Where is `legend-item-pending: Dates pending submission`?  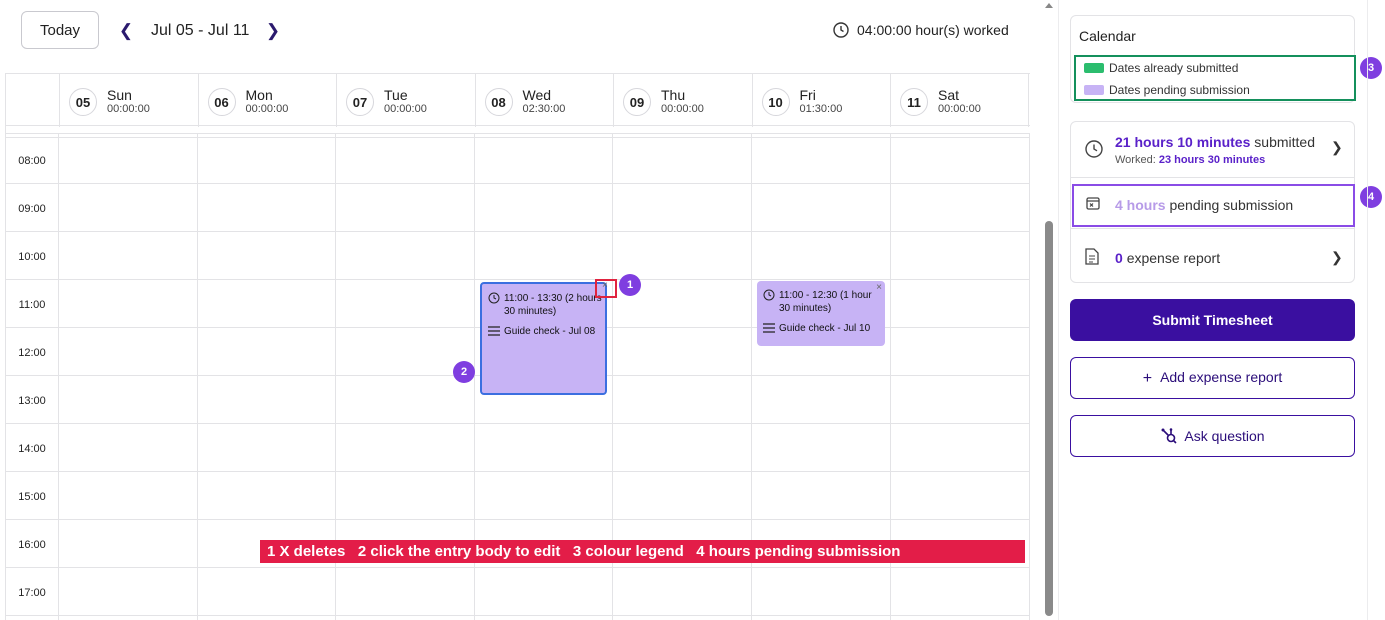 legend-item-pending: Dates pending submission is located at coordinates (1167, 90).